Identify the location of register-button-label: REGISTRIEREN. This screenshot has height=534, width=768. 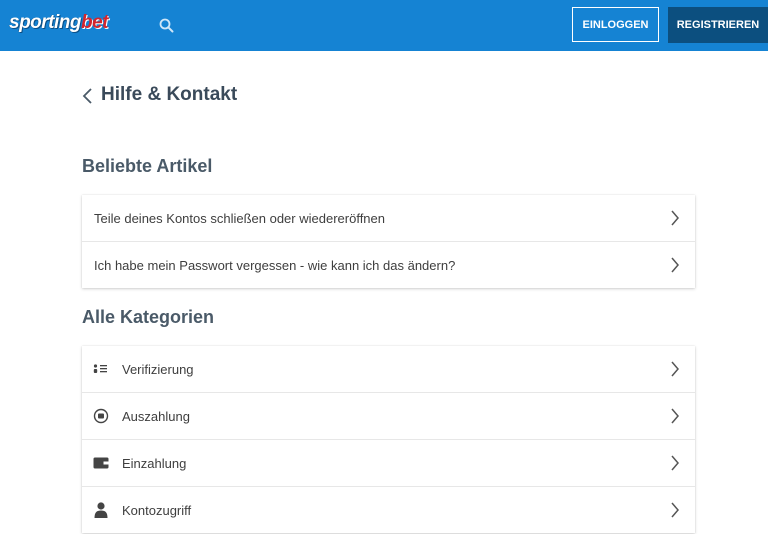
(718, 25).